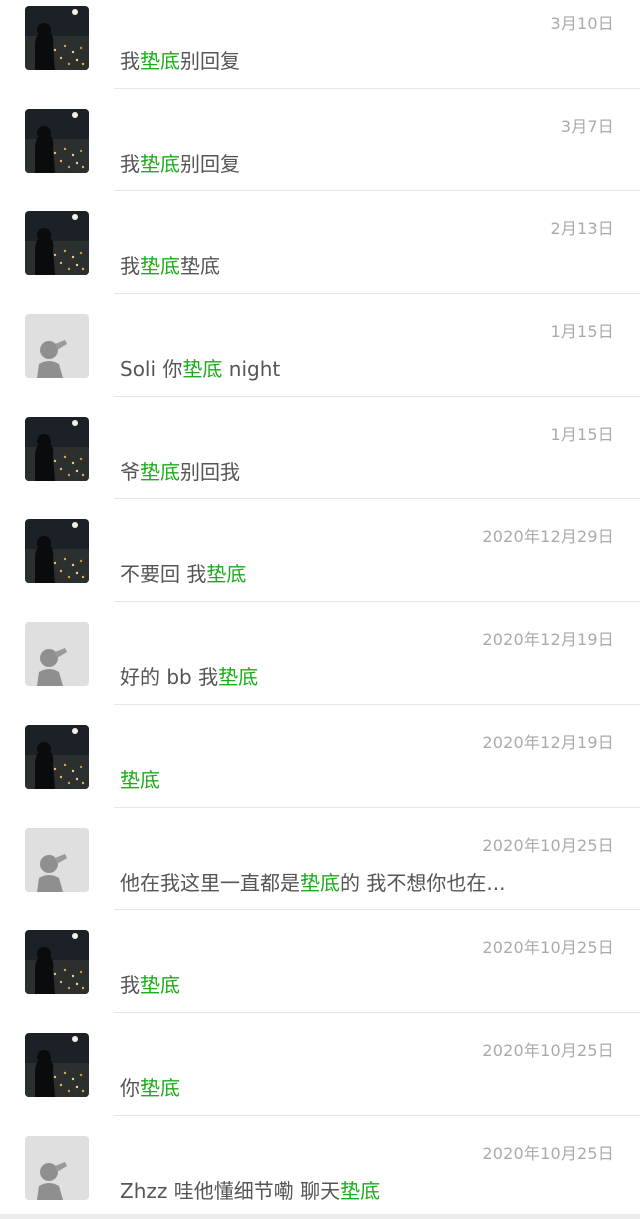 This screenshot has width=640, height=1219. I want to click on message-text-after: 垫底, so click(200, 266).